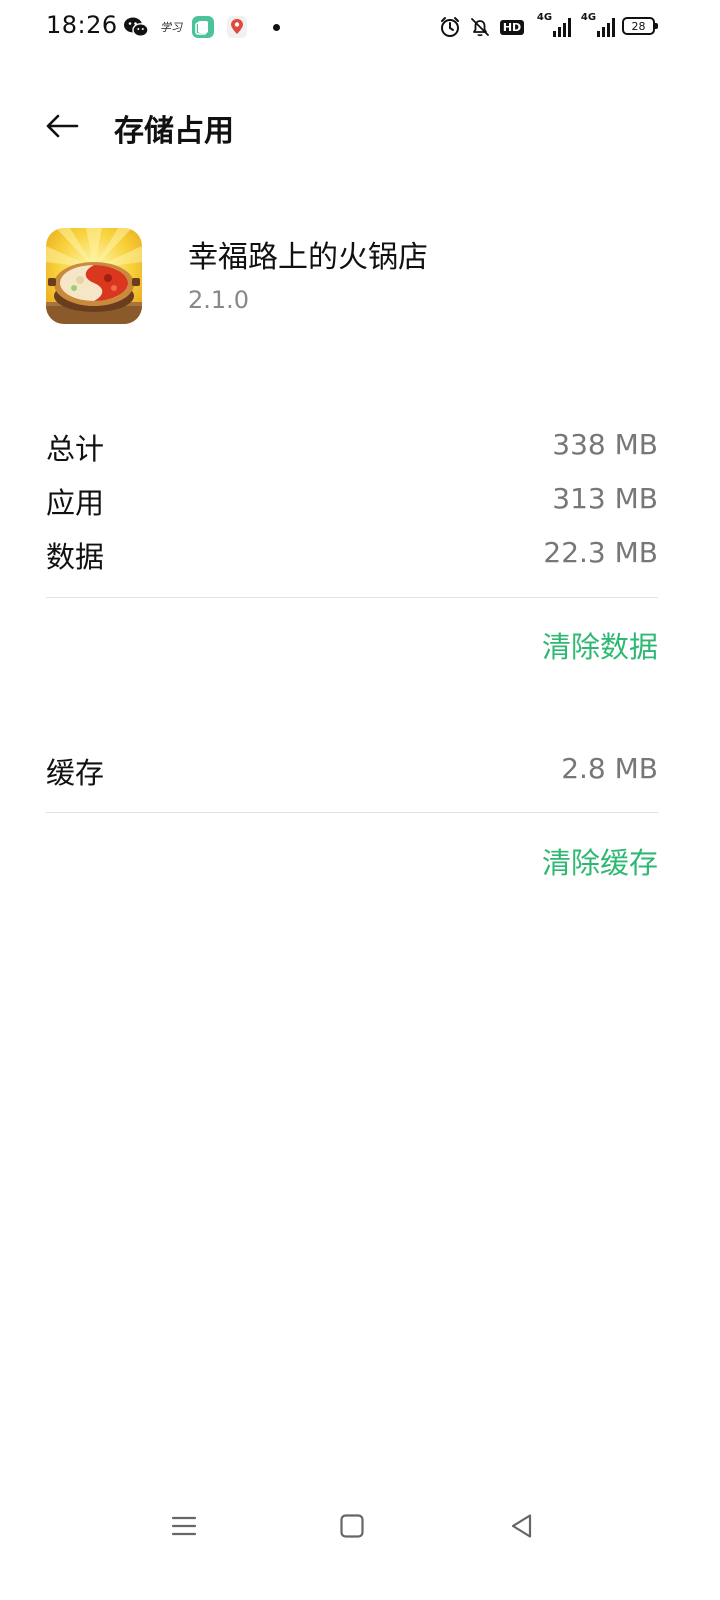 The width and height of the screenshot is (720, 1600). What do you see at coordinates (237, 27) in the screenshot?
I see `location-pin-icon` at bounding box center [237, 27].